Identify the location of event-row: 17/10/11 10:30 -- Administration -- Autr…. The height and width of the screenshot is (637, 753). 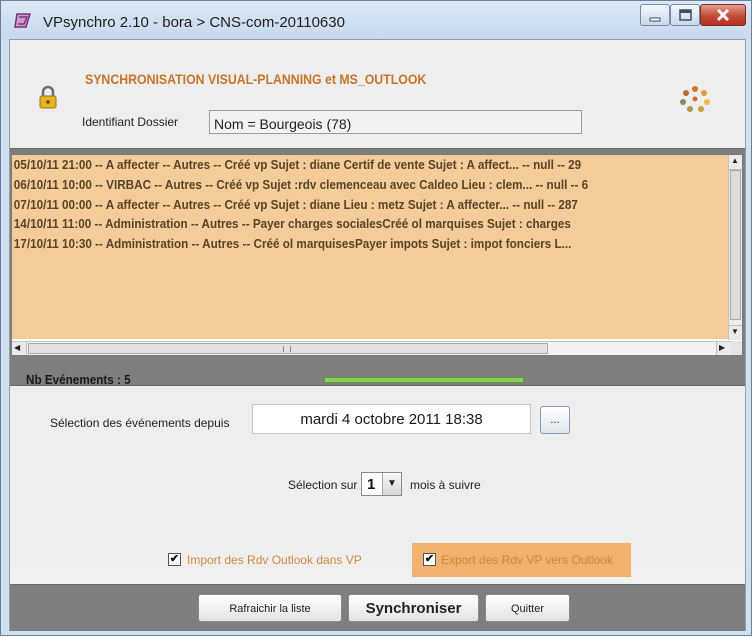
(371, 245).